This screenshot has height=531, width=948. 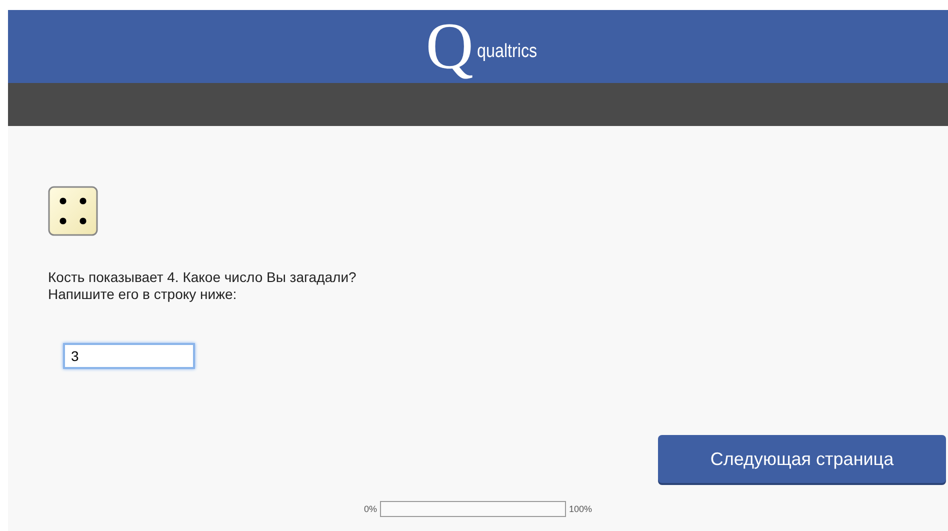 What do you see at coordinates (73, 211) in the screenshot?
I see `die-icon` at bounding box center [73, 211].